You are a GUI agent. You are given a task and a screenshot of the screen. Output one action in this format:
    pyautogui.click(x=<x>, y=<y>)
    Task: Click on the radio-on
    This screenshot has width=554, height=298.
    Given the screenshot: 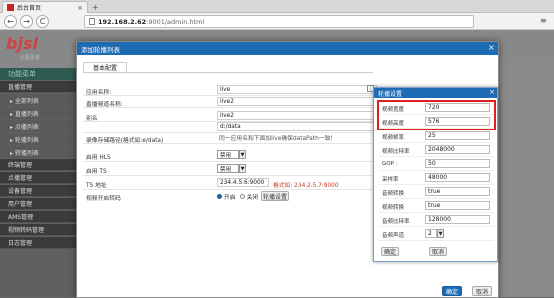 What is the action you would take?
    pyautogui.click(x=219, y=196)
    